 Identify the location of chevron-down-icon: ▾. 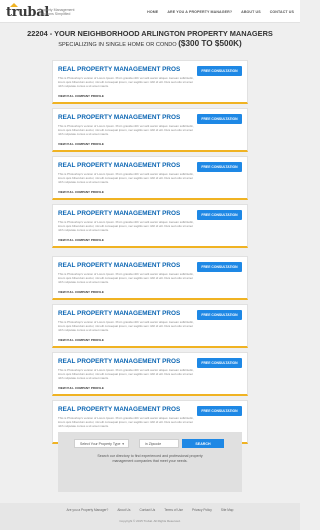
(123, 444).